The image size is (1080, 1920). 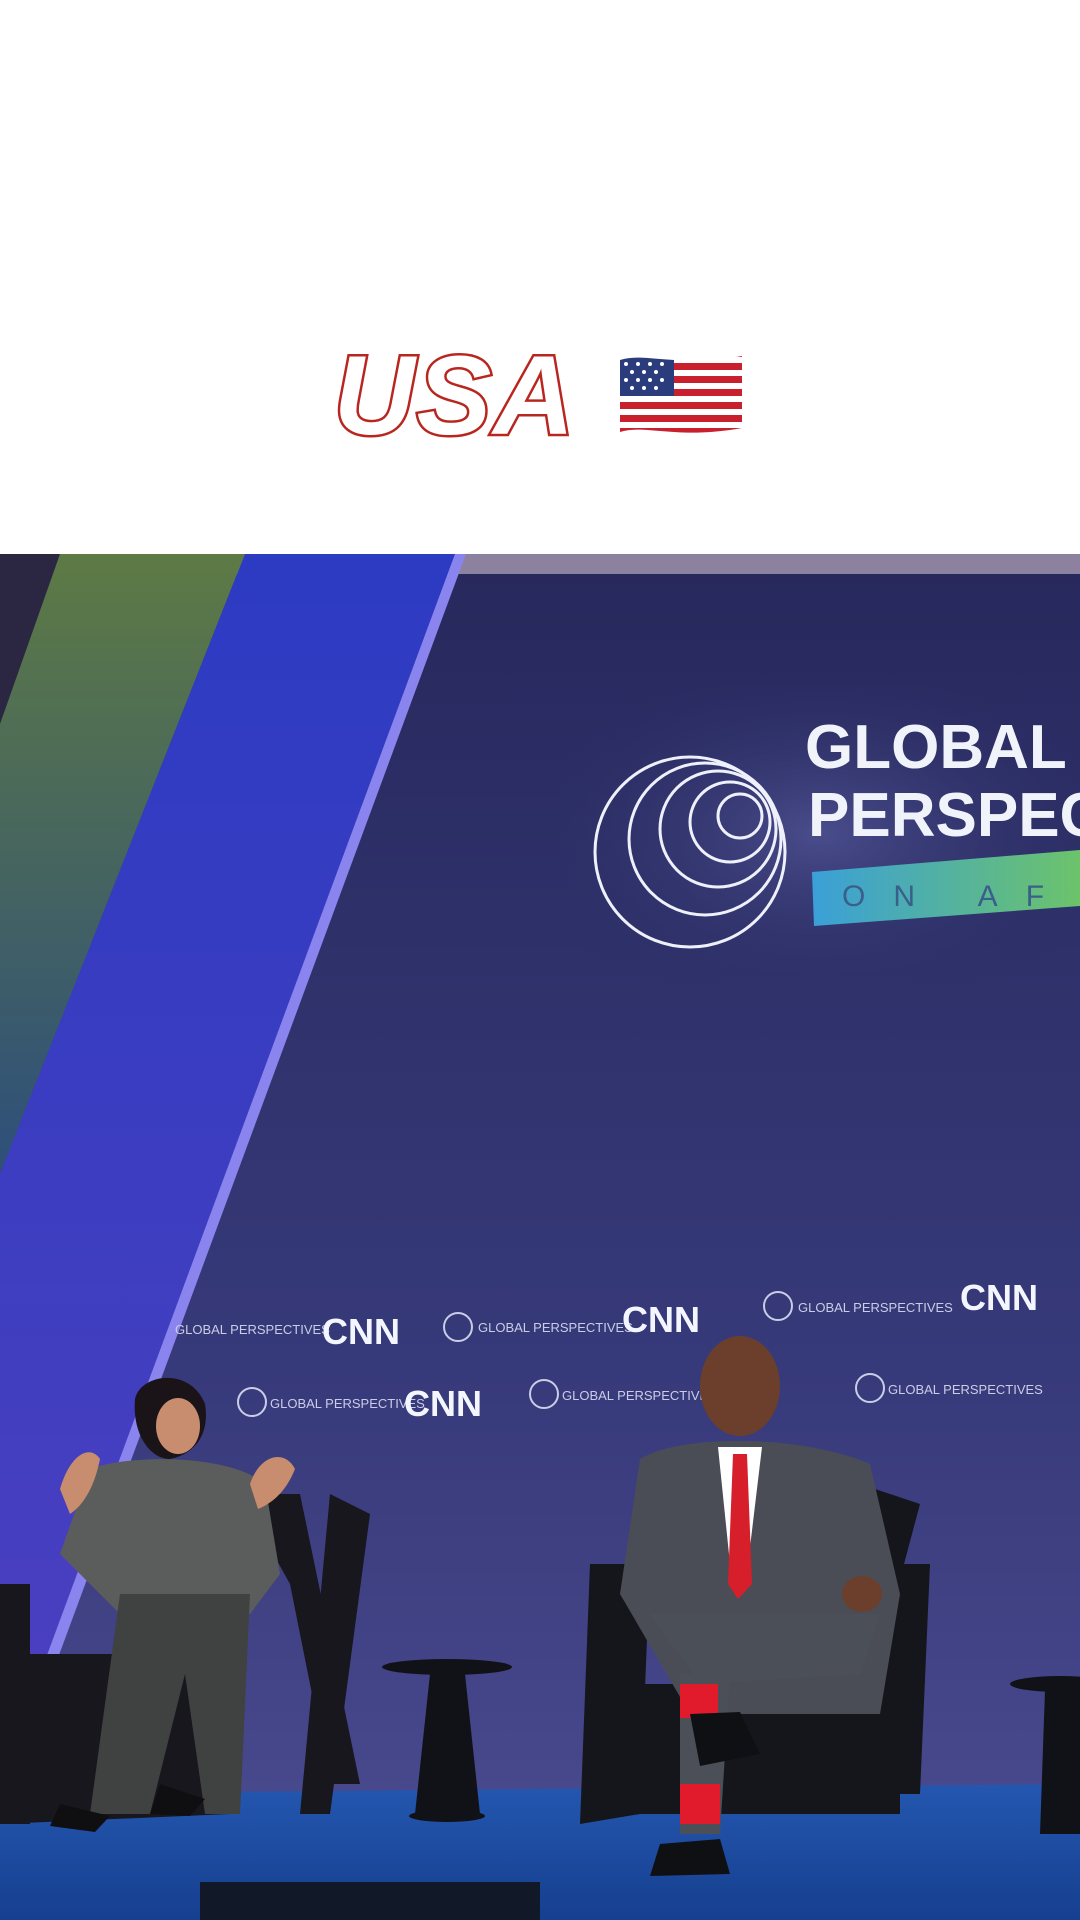 What do you see at coordinates (681, 395) in the screenshot?
I see `us-flag-icon` at bounding box center [681, 395].